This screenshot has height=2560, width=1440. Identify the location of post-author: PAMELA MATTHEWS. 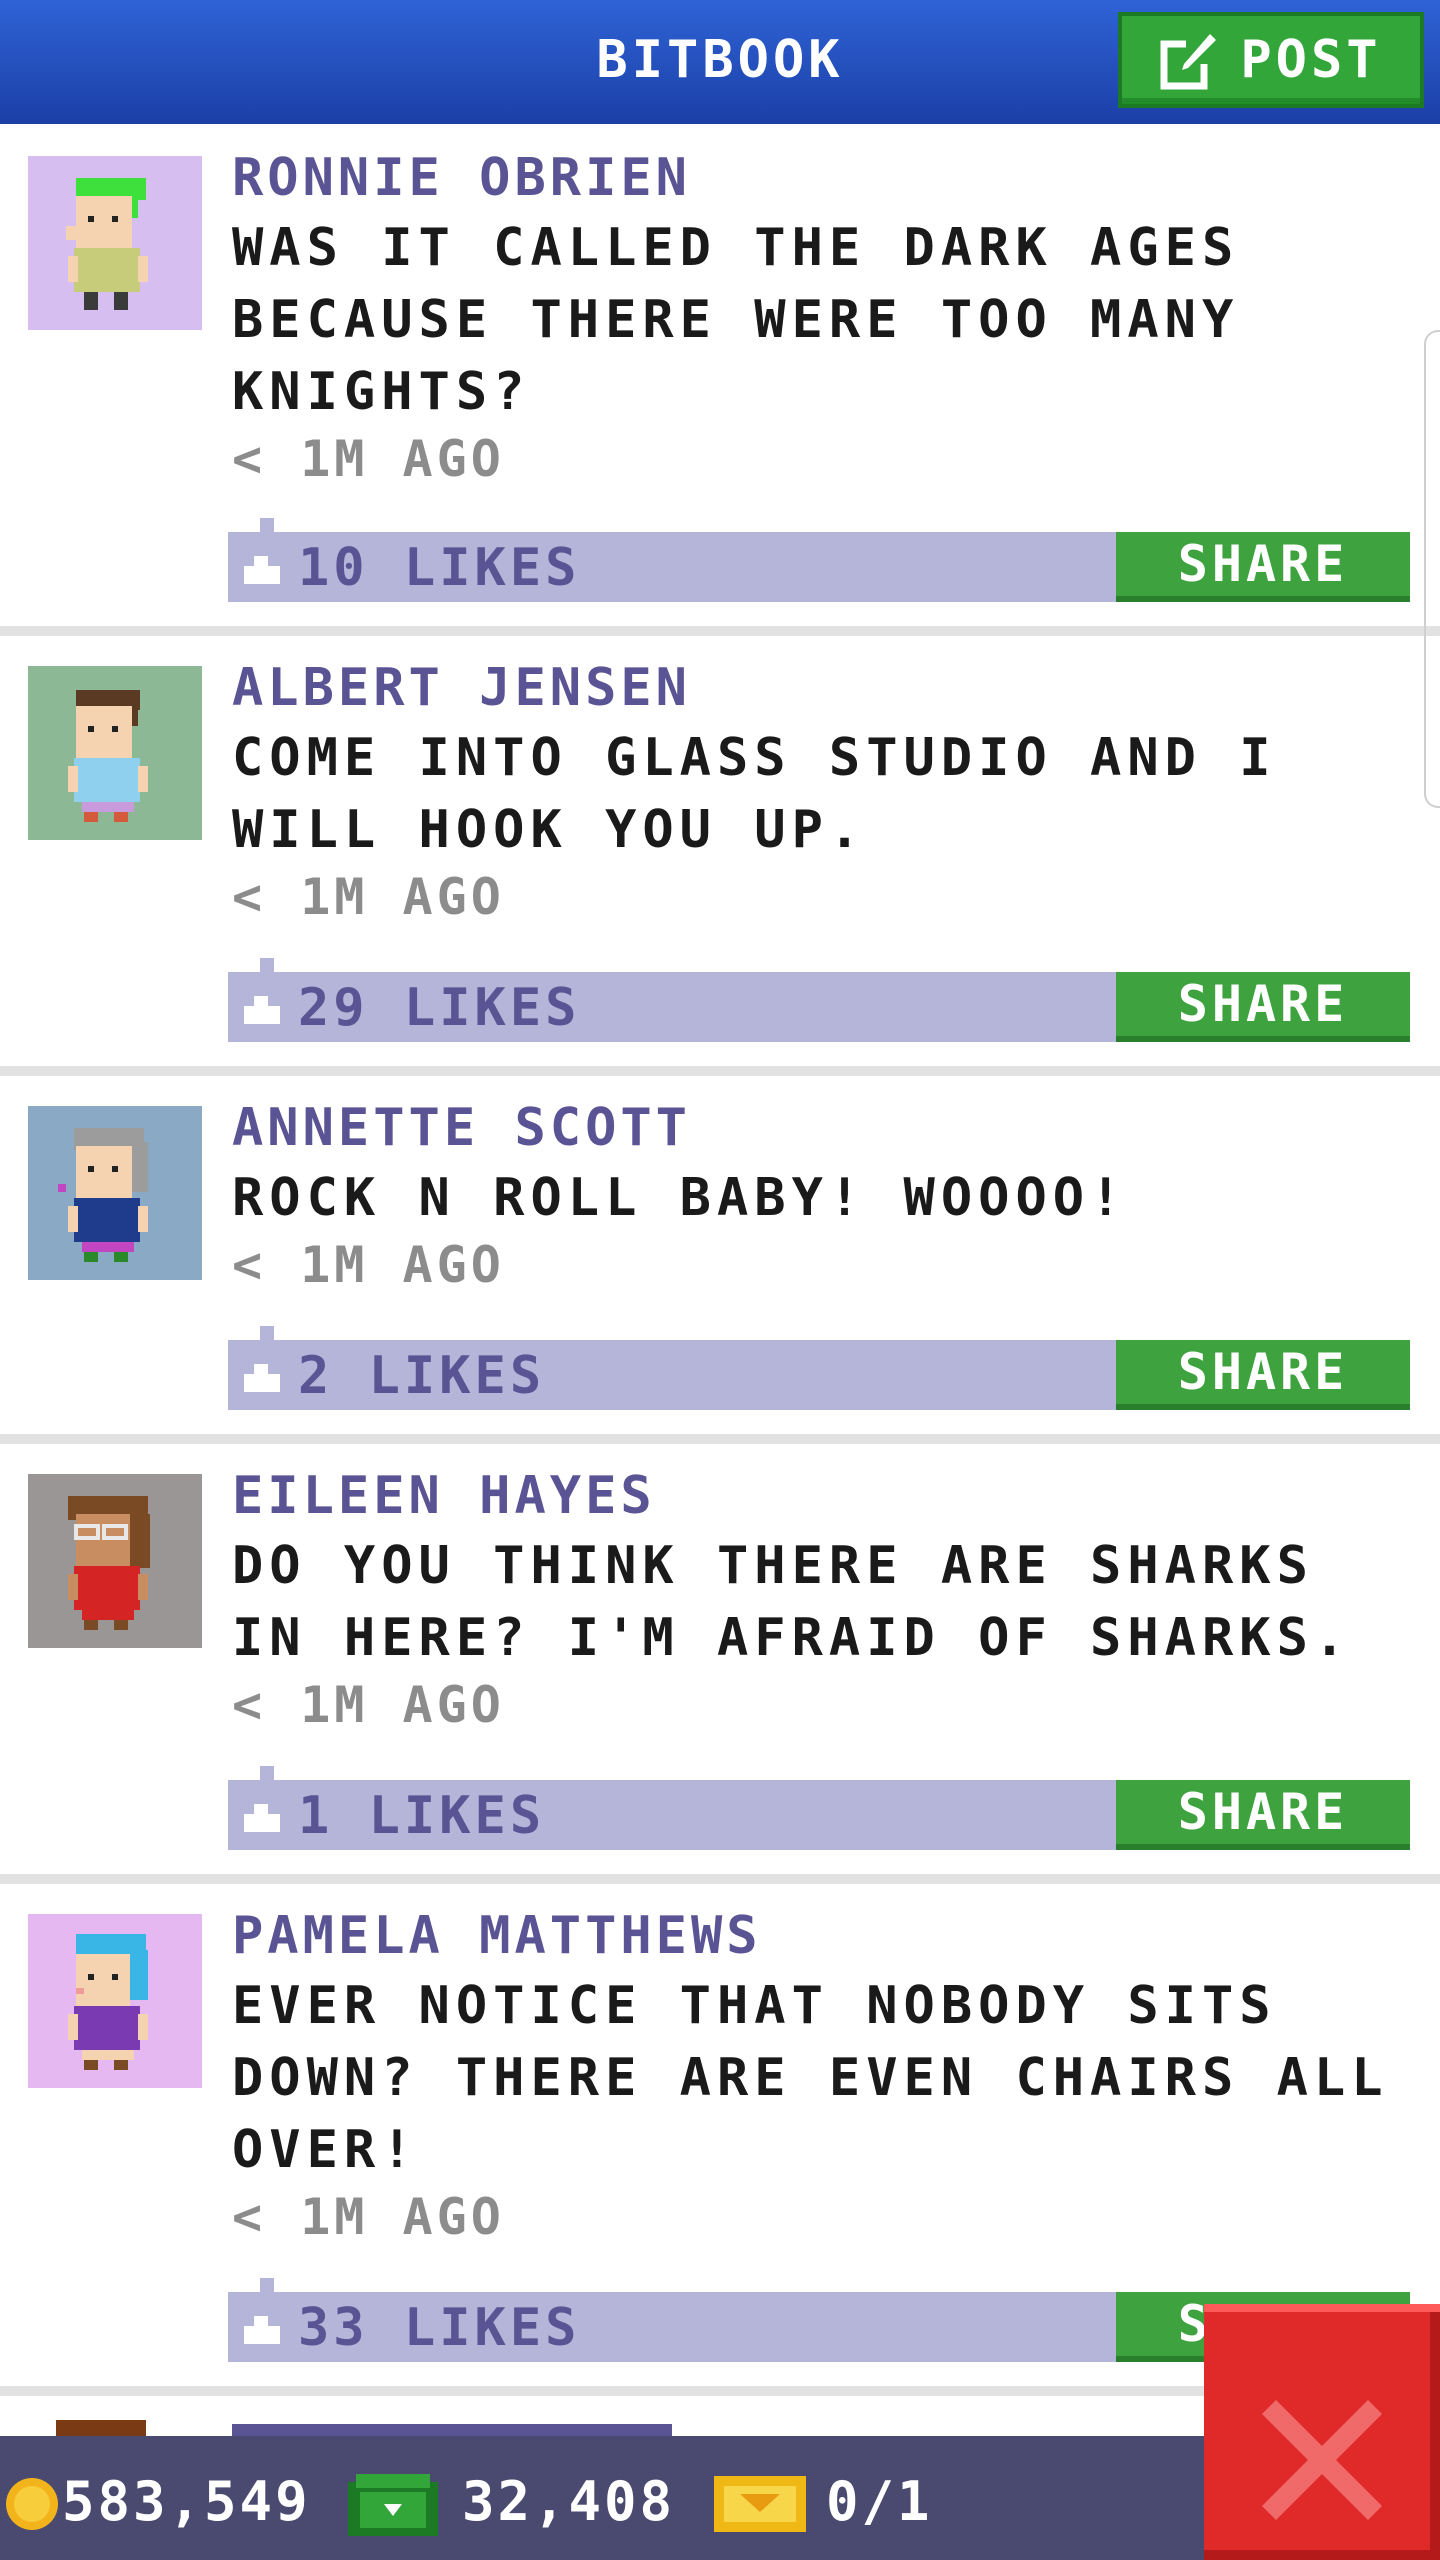
(497, 1936).